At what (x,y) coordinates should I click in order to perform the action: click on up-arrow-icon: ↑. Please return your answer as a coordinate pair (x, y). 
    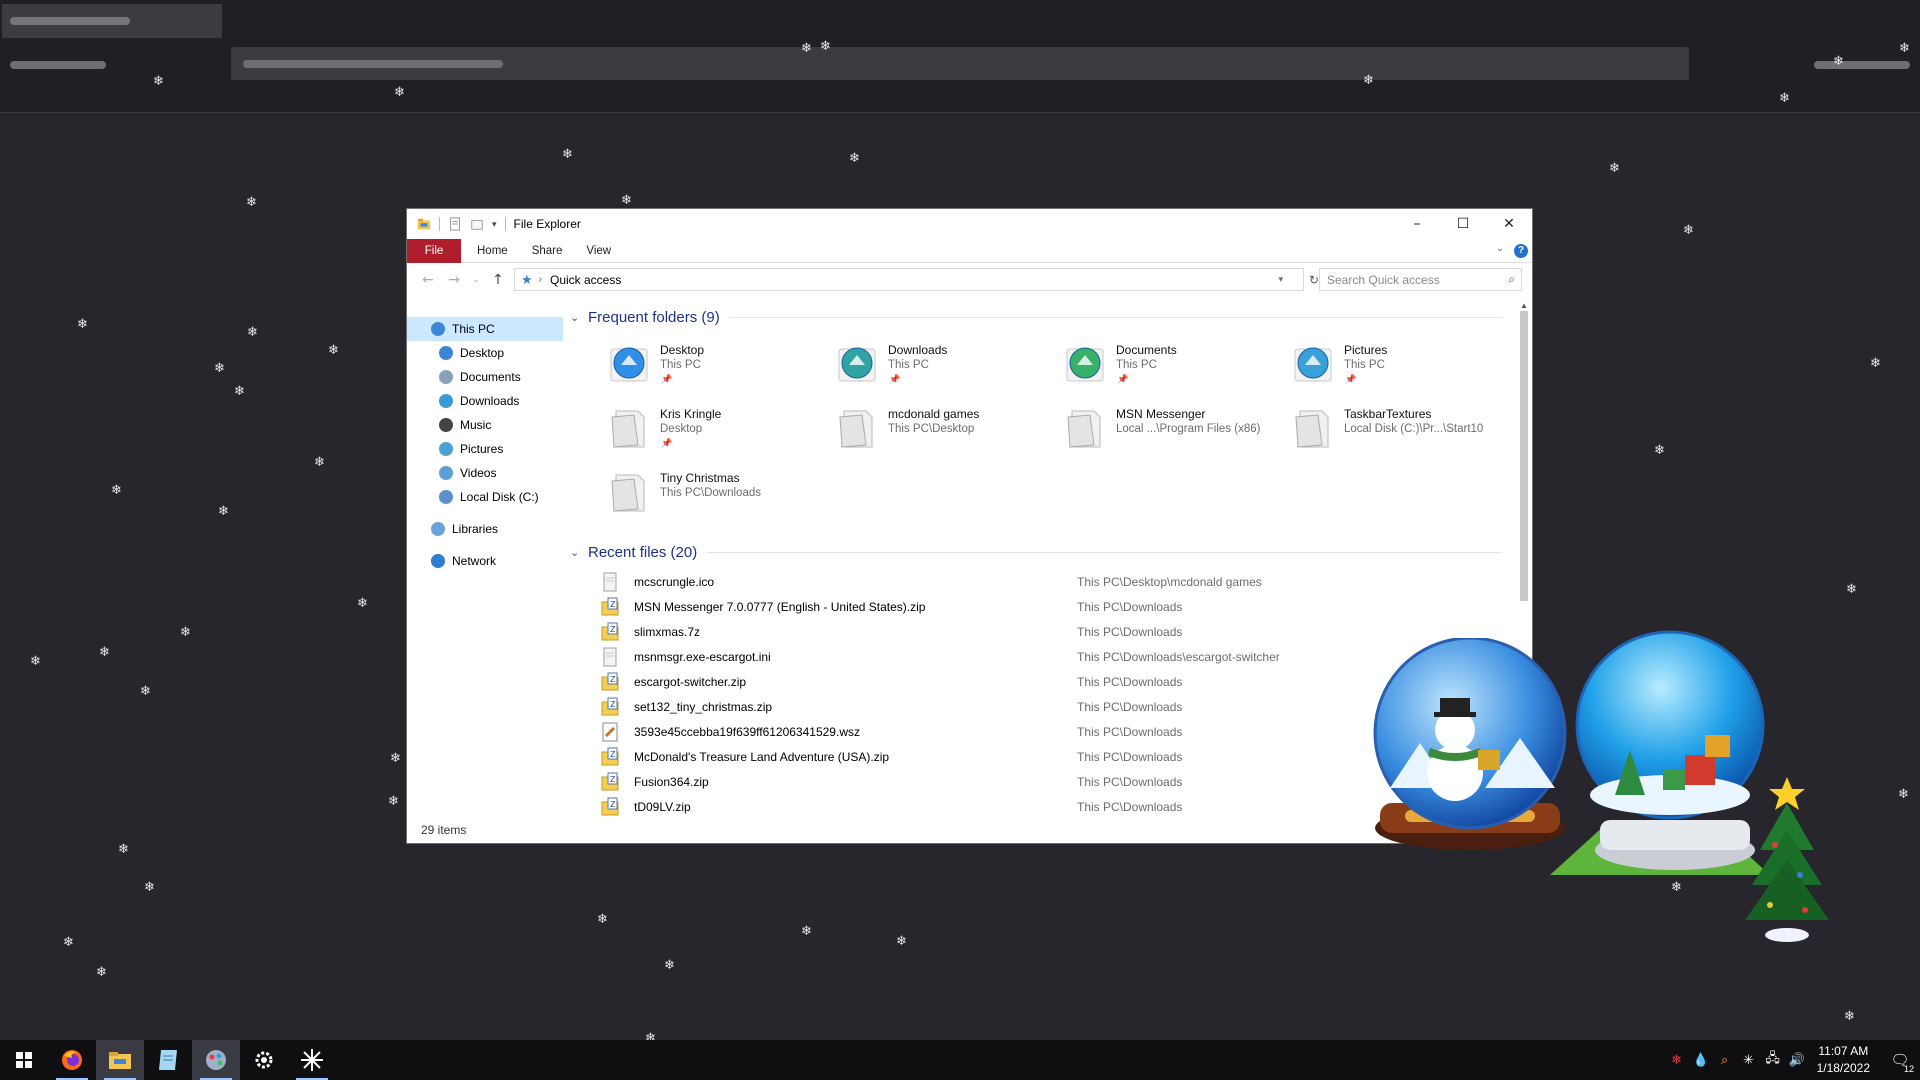
    Looking at the image, I should click on (498, 280).